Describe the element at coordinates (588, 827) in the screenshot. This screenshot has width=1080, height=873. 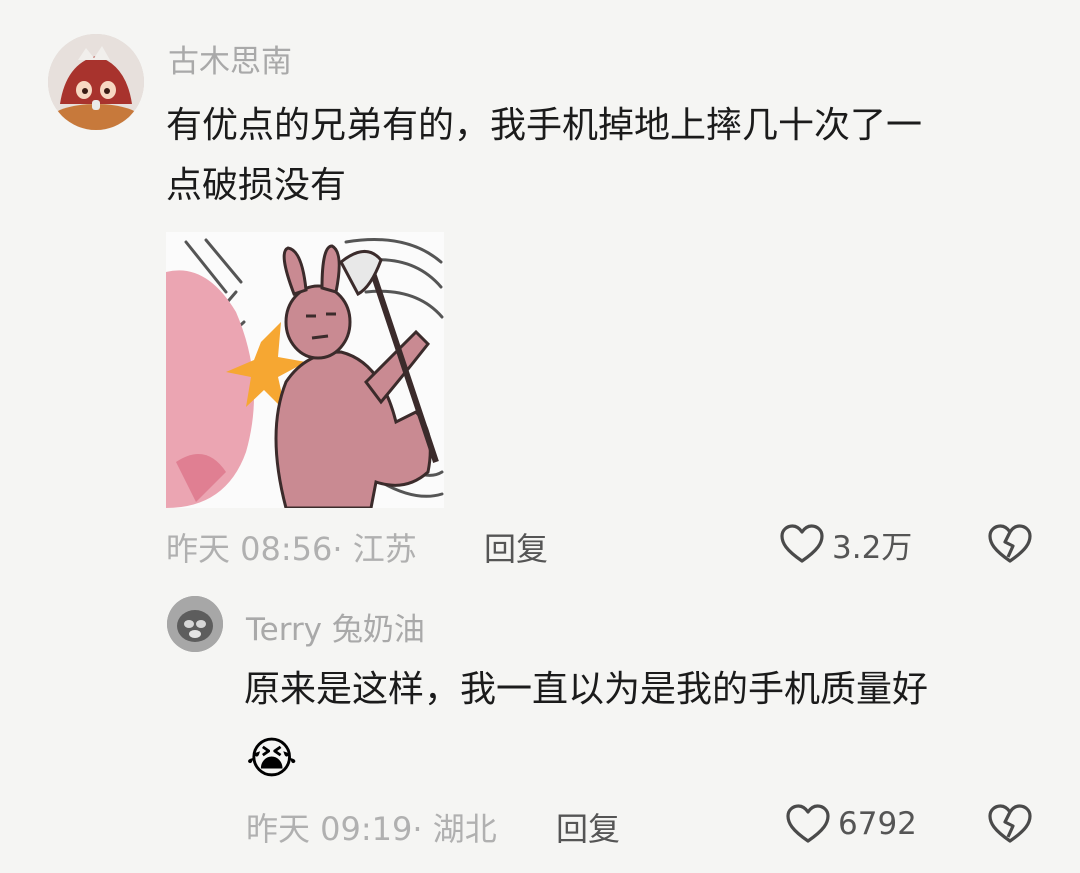
I see `reply-reply-button: 回复` at that location.